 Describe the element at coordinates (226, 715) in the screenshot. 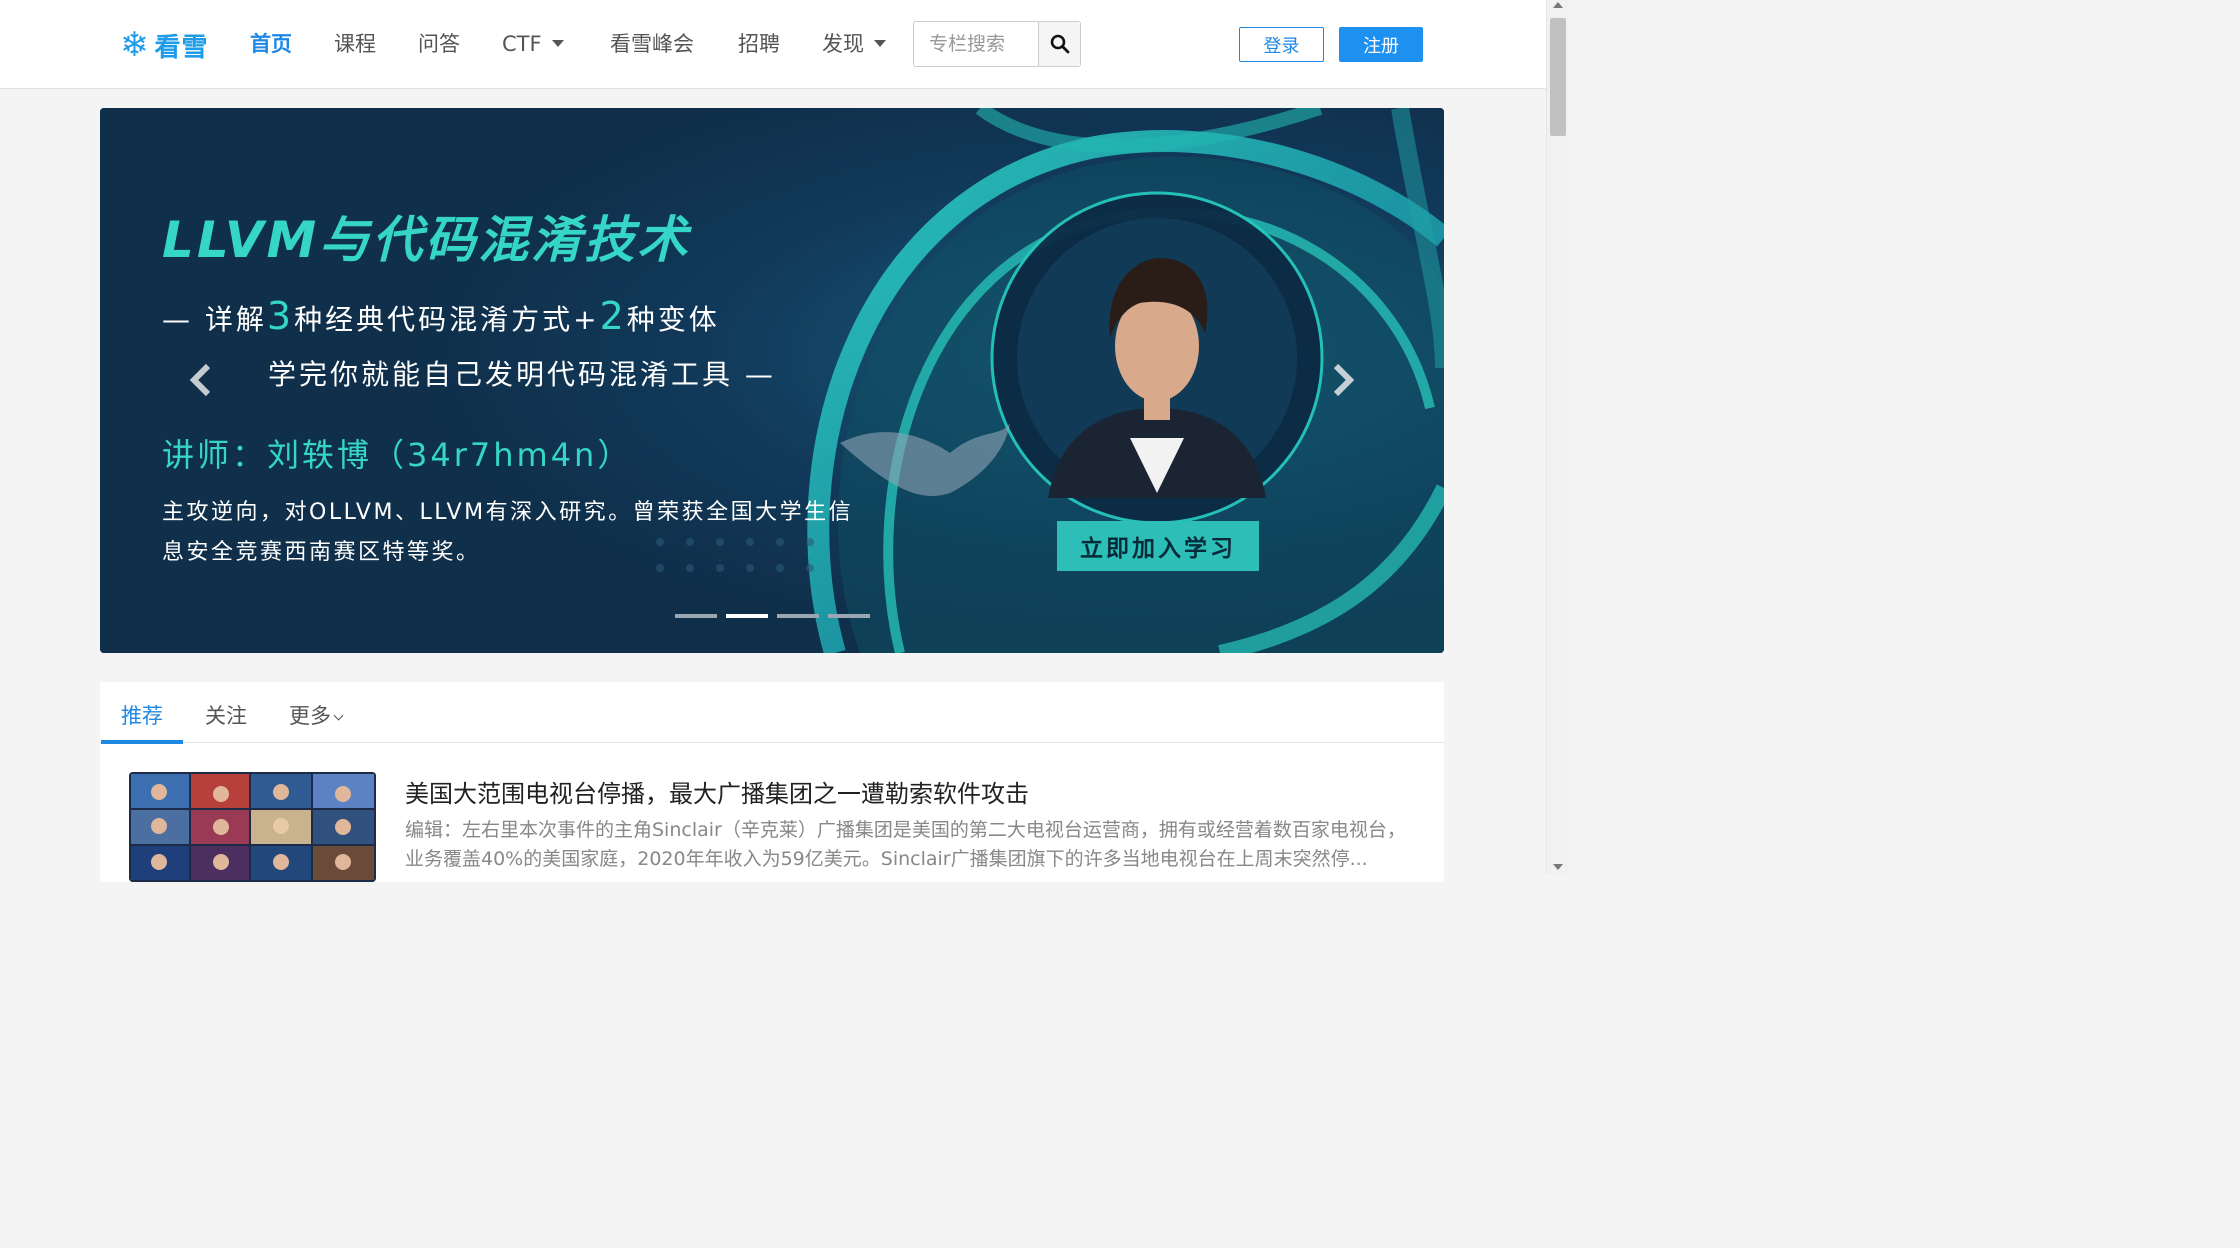

I see `tab-following: 关注` at that location.